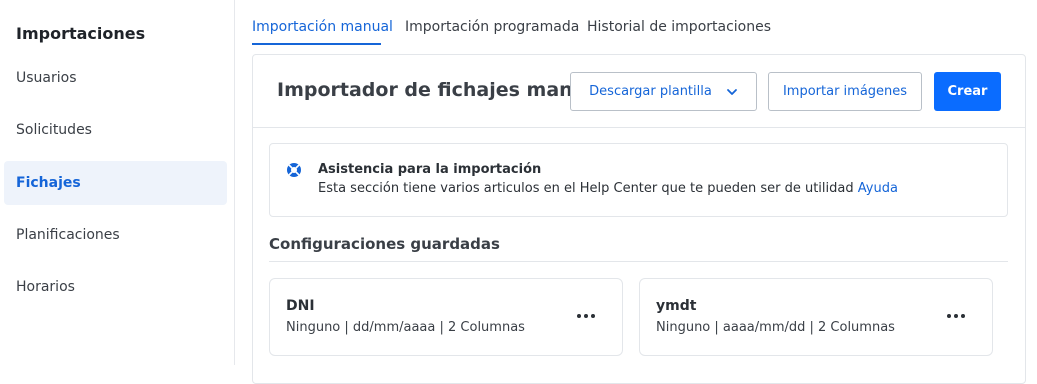 This screenshot has height=384, width=1037. Describe the element at coordinates (405, 327) in the screenshot. I see `config-description: Ninguno | dd/mm/aaaa | 2 Columnas` at that location.